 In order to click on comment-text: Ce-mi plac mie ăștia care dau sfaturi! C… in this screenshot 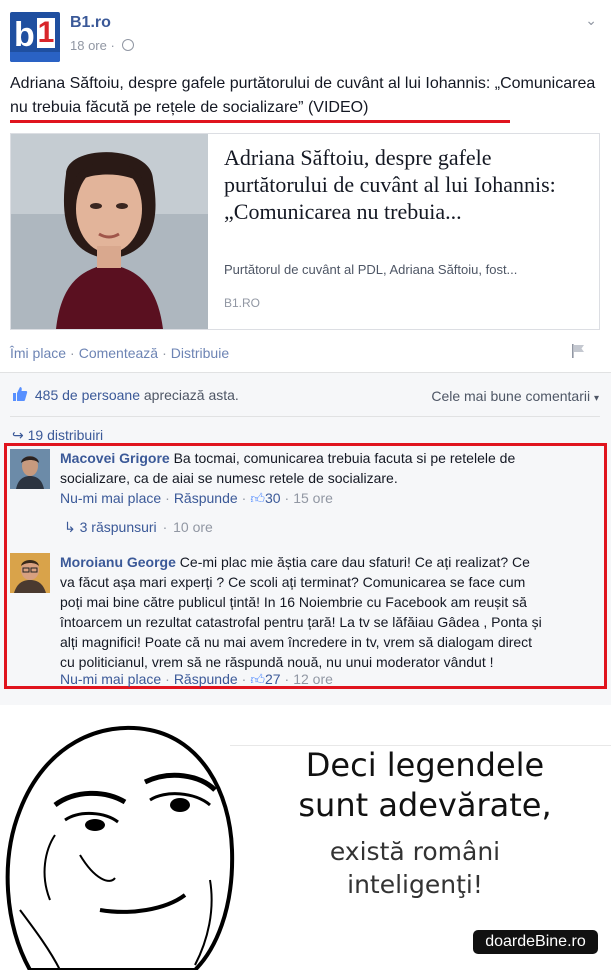, I will do `click(301, 612)`.